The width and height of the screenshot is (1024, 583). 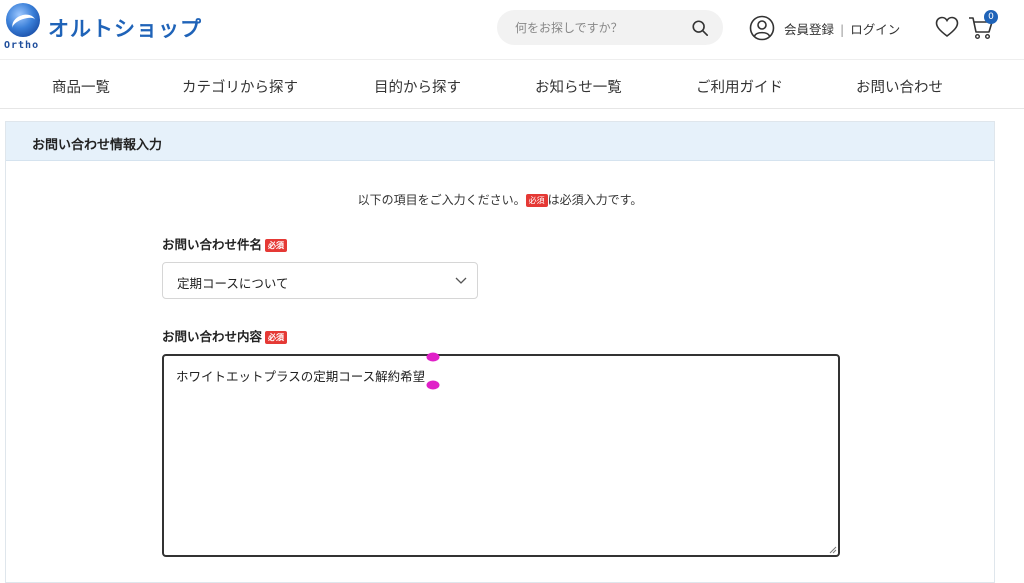 I want to click on selection-handle-top-icon, so click(x=433, y=357).